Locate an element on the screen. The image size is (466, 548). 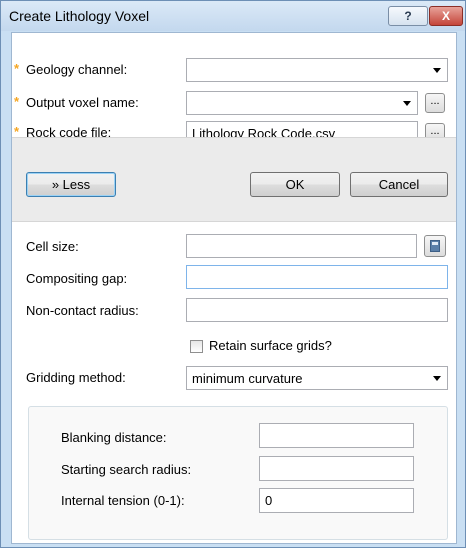
cancel-button: Cancel is located at coordinates (399, 184).